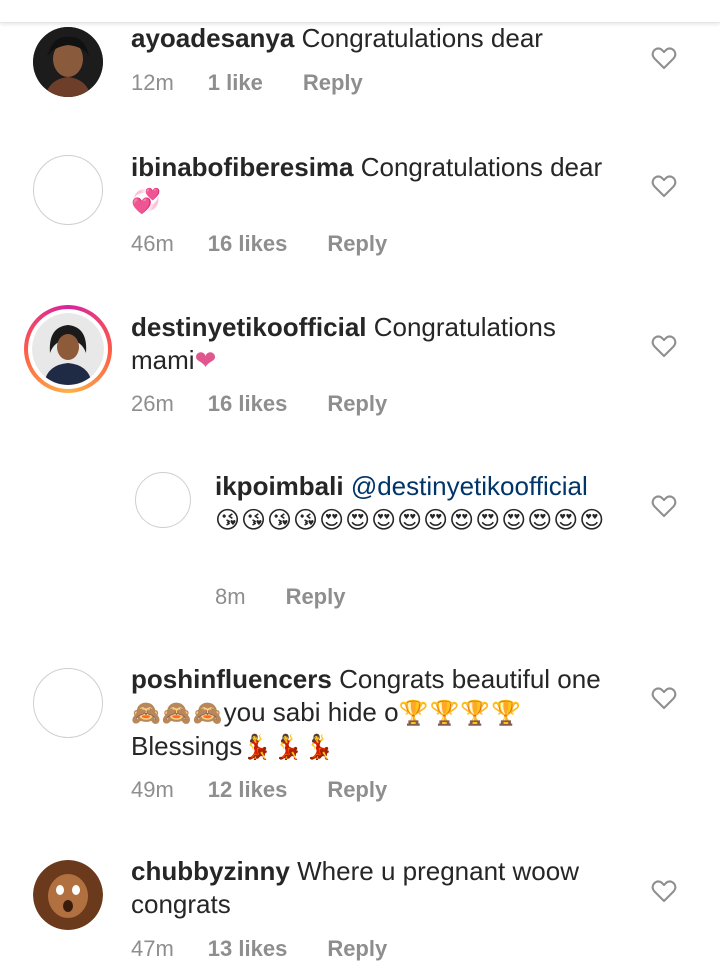 This screenshot has height=978, width=720. What do you see at coordinates (152, 243) in the screenshot?
I see `comment-time: 46m` at bounding box center [152, 243].